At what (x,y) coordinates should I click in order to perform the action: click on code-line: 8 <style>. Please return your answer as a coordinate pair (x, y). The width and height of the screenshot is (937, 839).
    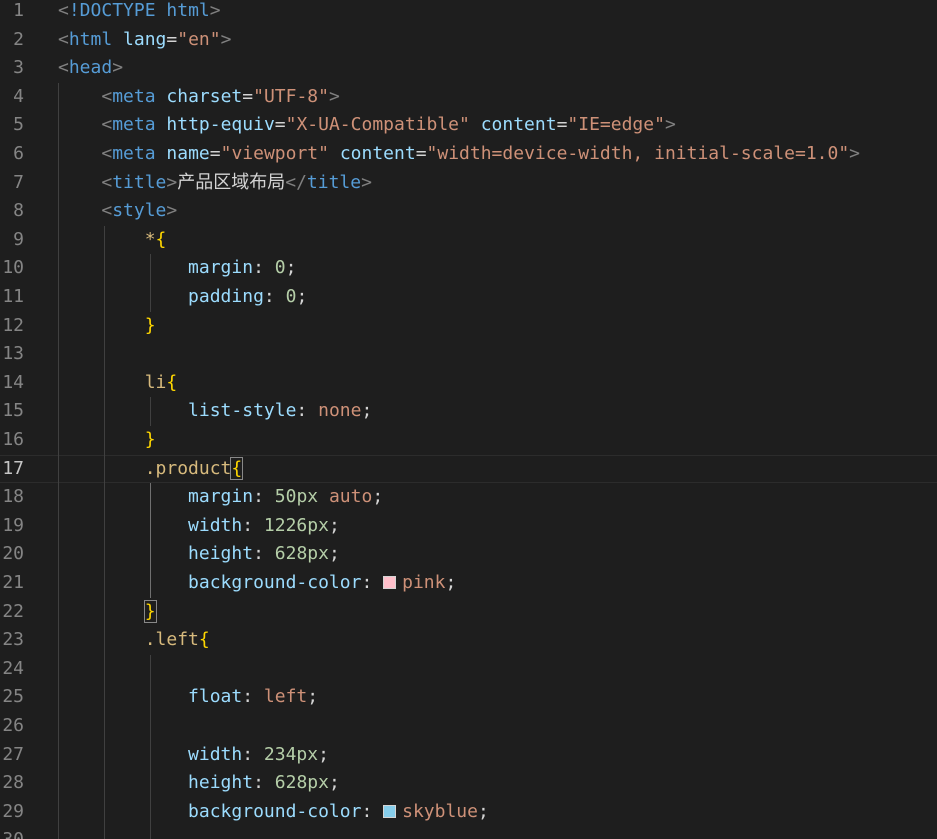
    Looking at the image, I should click on (468, 211).